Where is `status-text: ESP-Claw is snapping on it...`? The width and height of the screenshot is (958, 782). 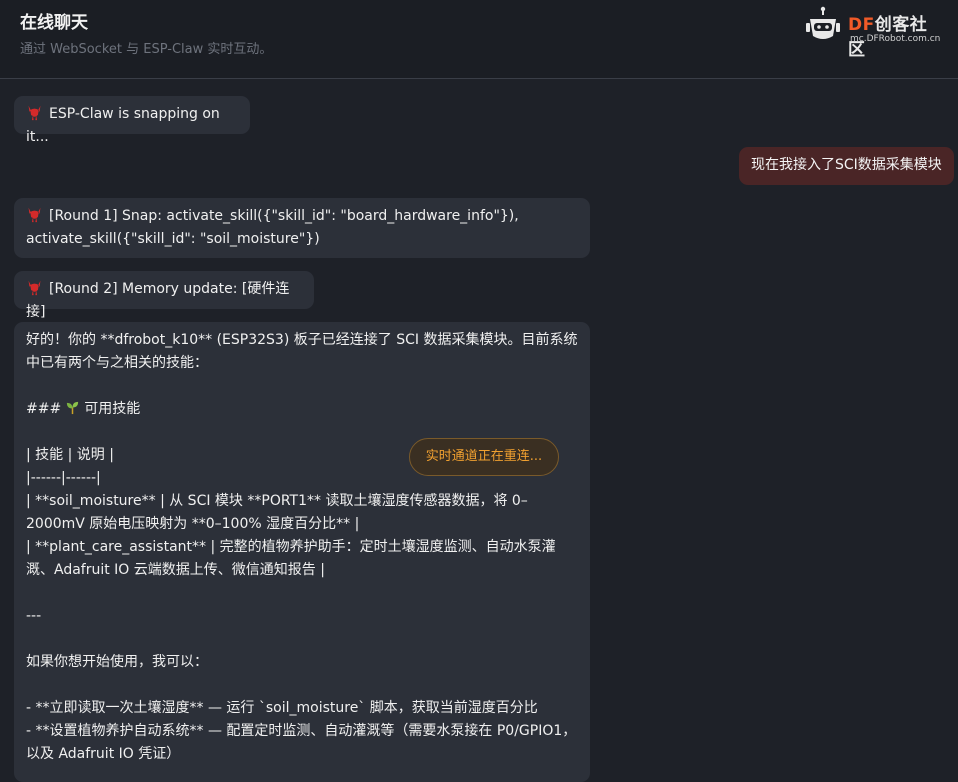 status-text: ESP-Claw is snapping on it... is located at coordinates (123, 125).